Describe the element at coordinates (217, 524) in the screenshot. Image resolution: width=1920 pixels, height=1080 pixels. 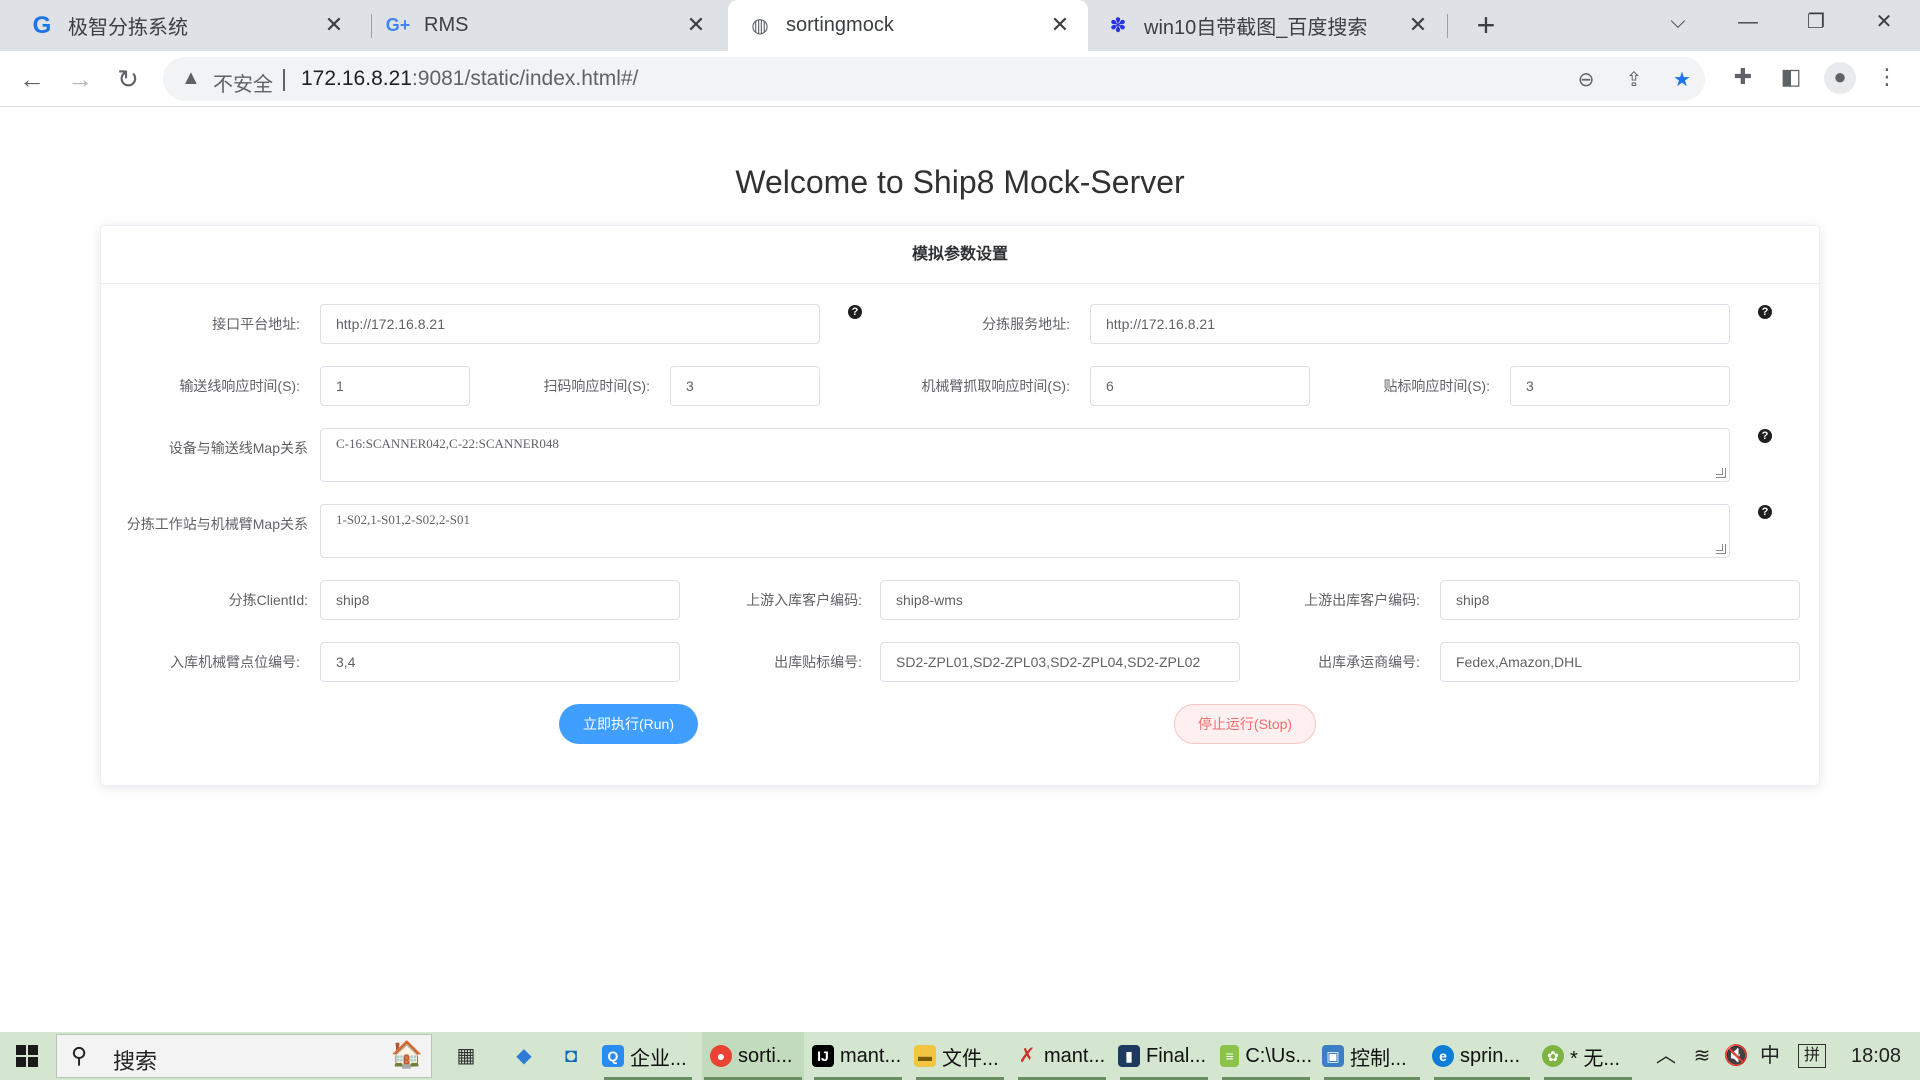
I see `station-map-label: 分拣工作站与机械臂Map关系` at that location.